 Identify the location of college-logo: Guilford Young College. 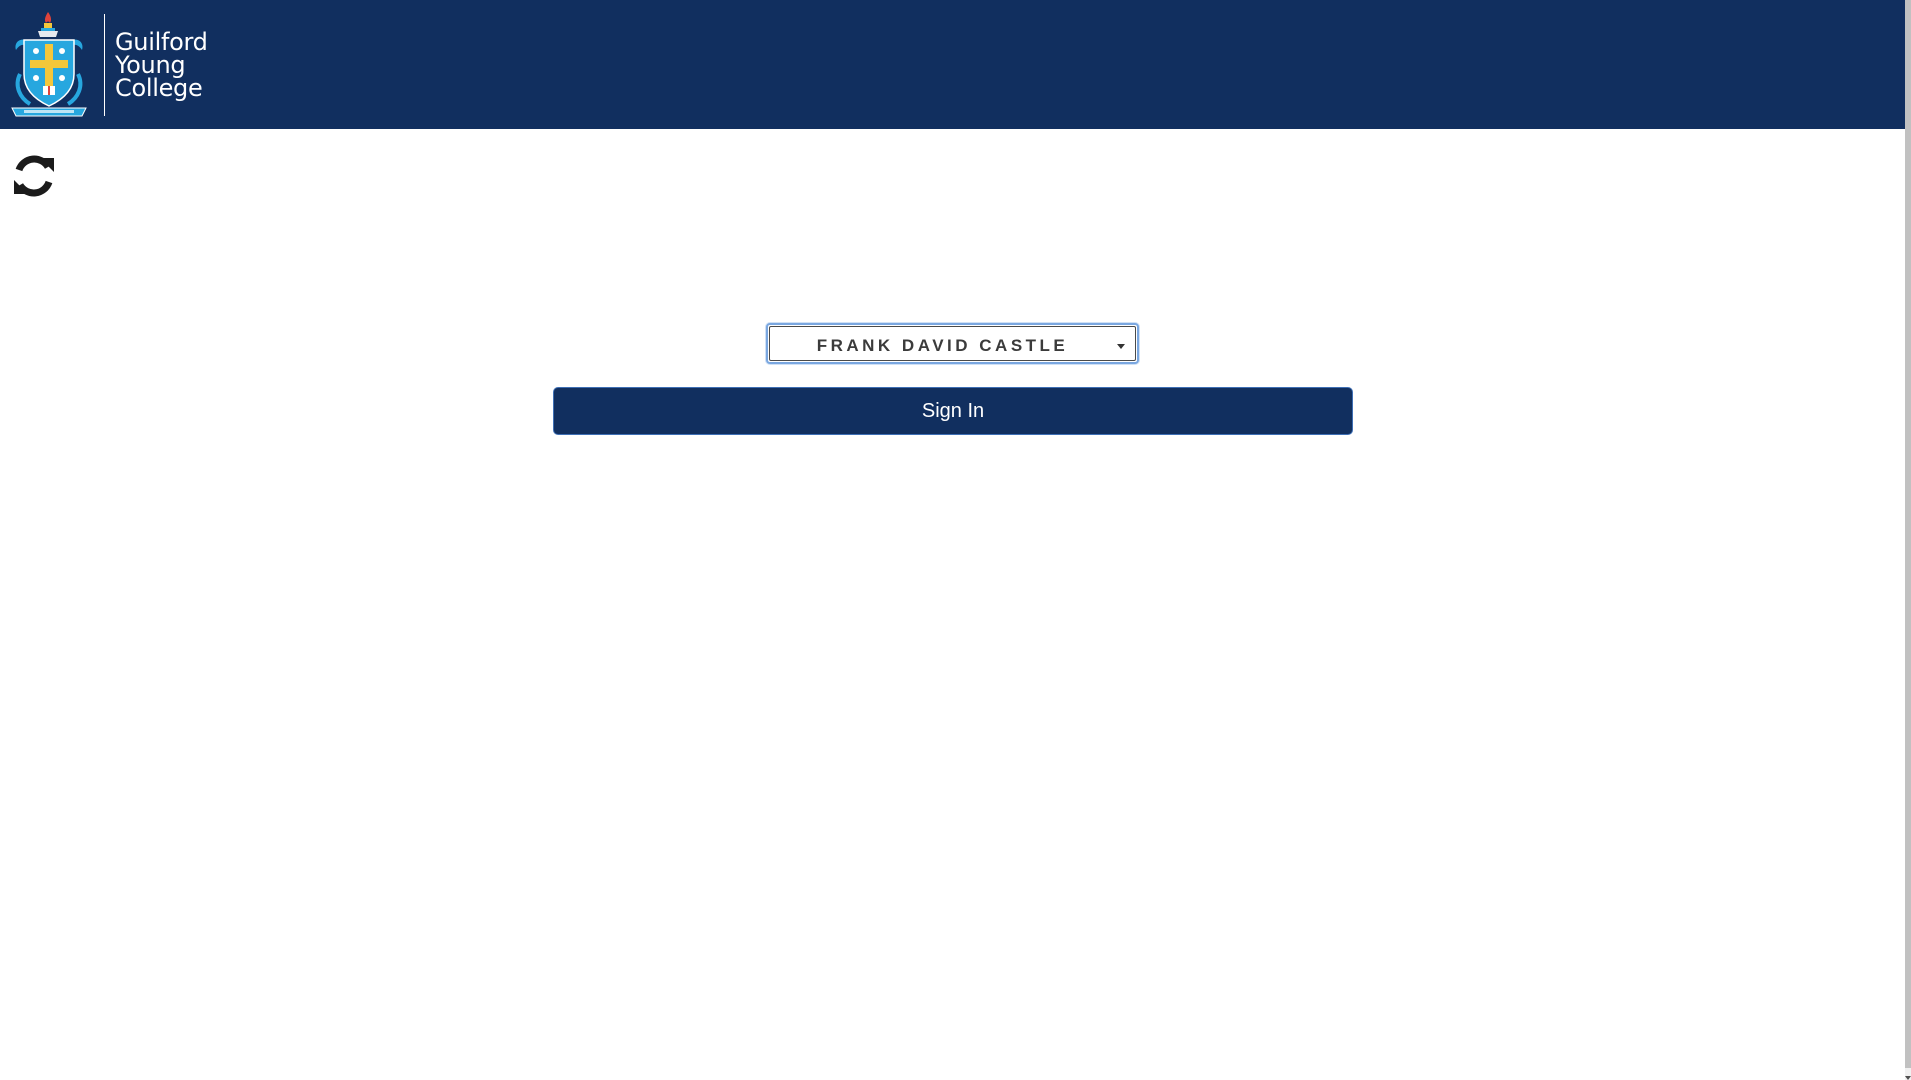
(108, 65).